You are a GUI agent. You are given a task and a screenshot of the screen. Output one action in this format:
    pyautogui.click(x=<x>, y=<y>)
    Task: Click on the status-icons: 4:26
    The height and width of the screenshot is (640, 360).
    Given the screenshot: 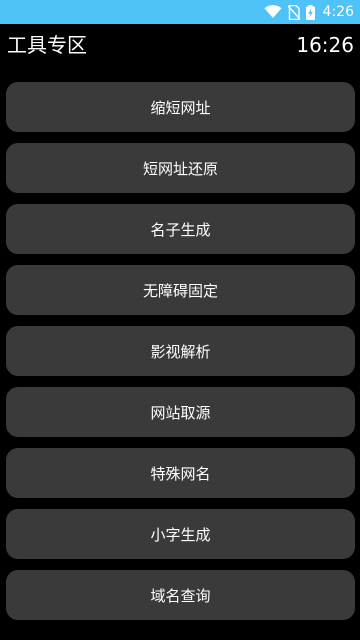 What is the action you would take?
    pyautogui.click(x=309, y=12)
    